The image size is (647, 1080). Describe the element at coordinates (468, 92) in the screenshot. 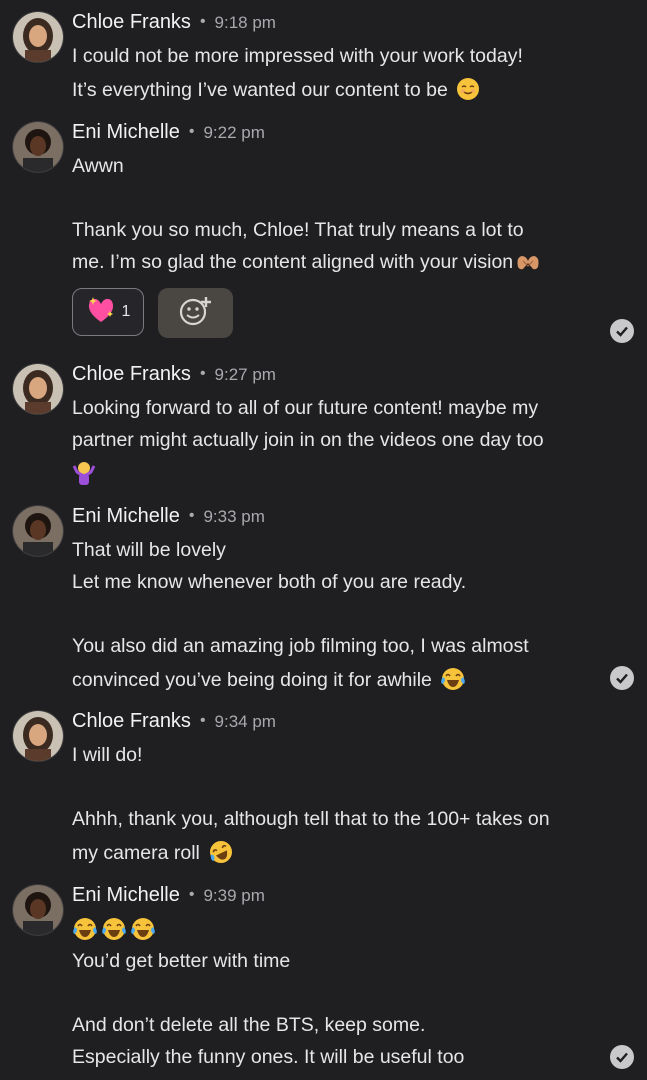

I see `relieved-face-emoji-icon` at that location.